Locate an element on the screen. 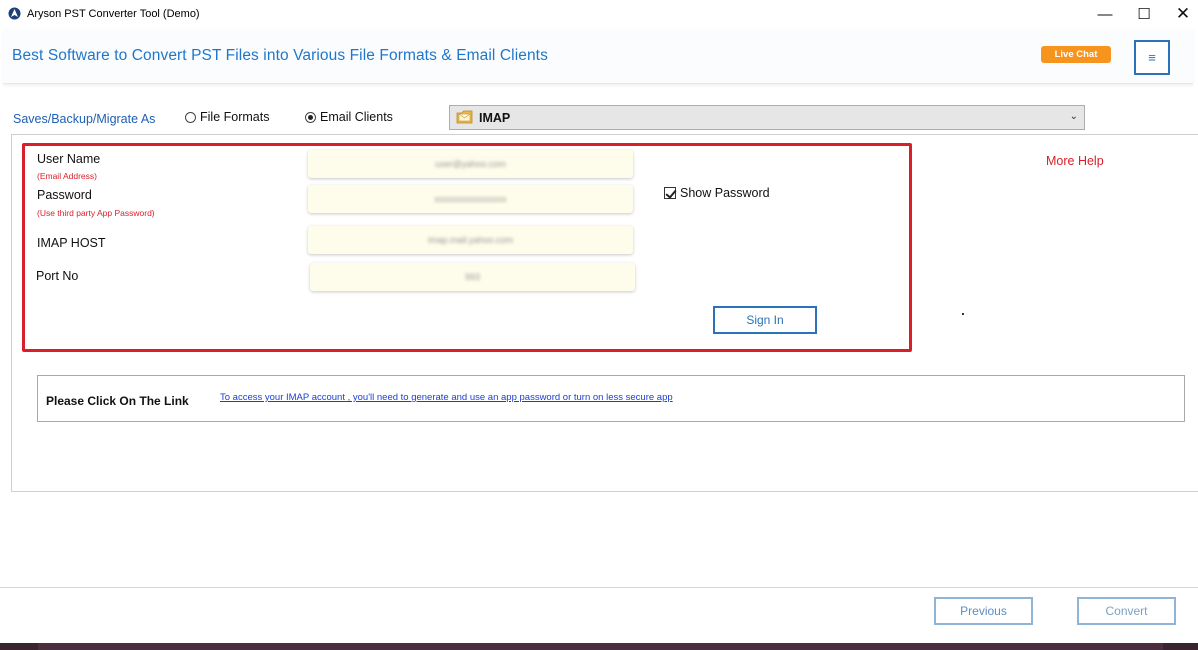 The height and width of the screenshot is (650, 1198). email-clients-label: Email Clients is located at coordinates (356, 117).